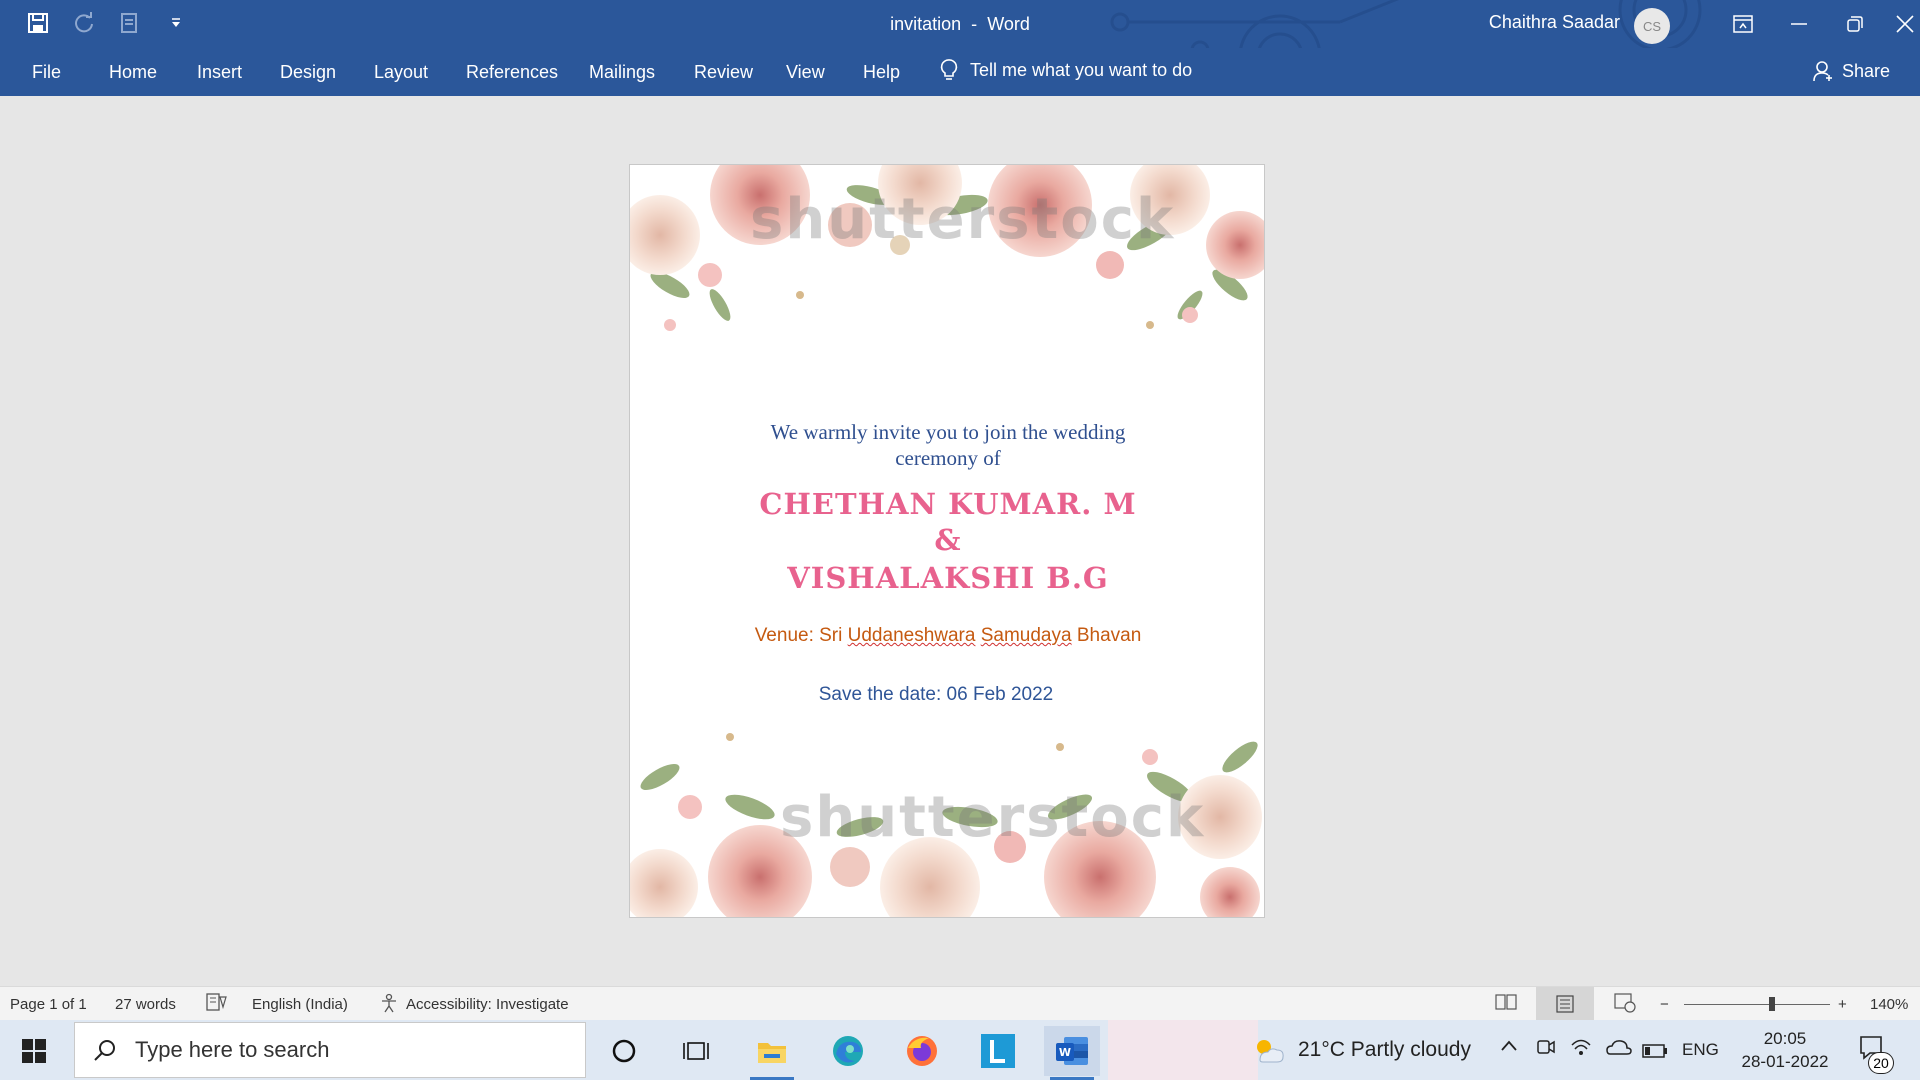 The image size is (1920, 1080). I want to click on tell-me-search: Tell me what you want to do, so click(1066, 70).